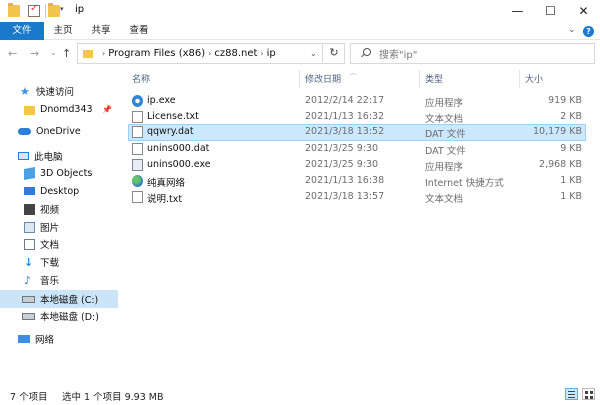 The width and height of the screenshot is (600, 405). I want to click on sidebar-item-label: 本地磁盘 (D:), so click(69, 317).